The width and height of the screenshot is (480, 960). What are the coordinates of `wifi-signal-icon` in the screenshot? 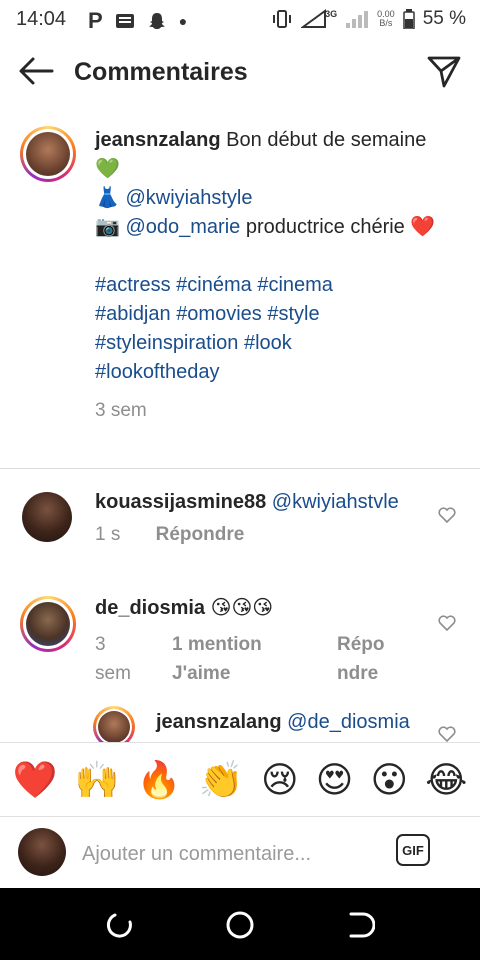 It's located at (314, 18).